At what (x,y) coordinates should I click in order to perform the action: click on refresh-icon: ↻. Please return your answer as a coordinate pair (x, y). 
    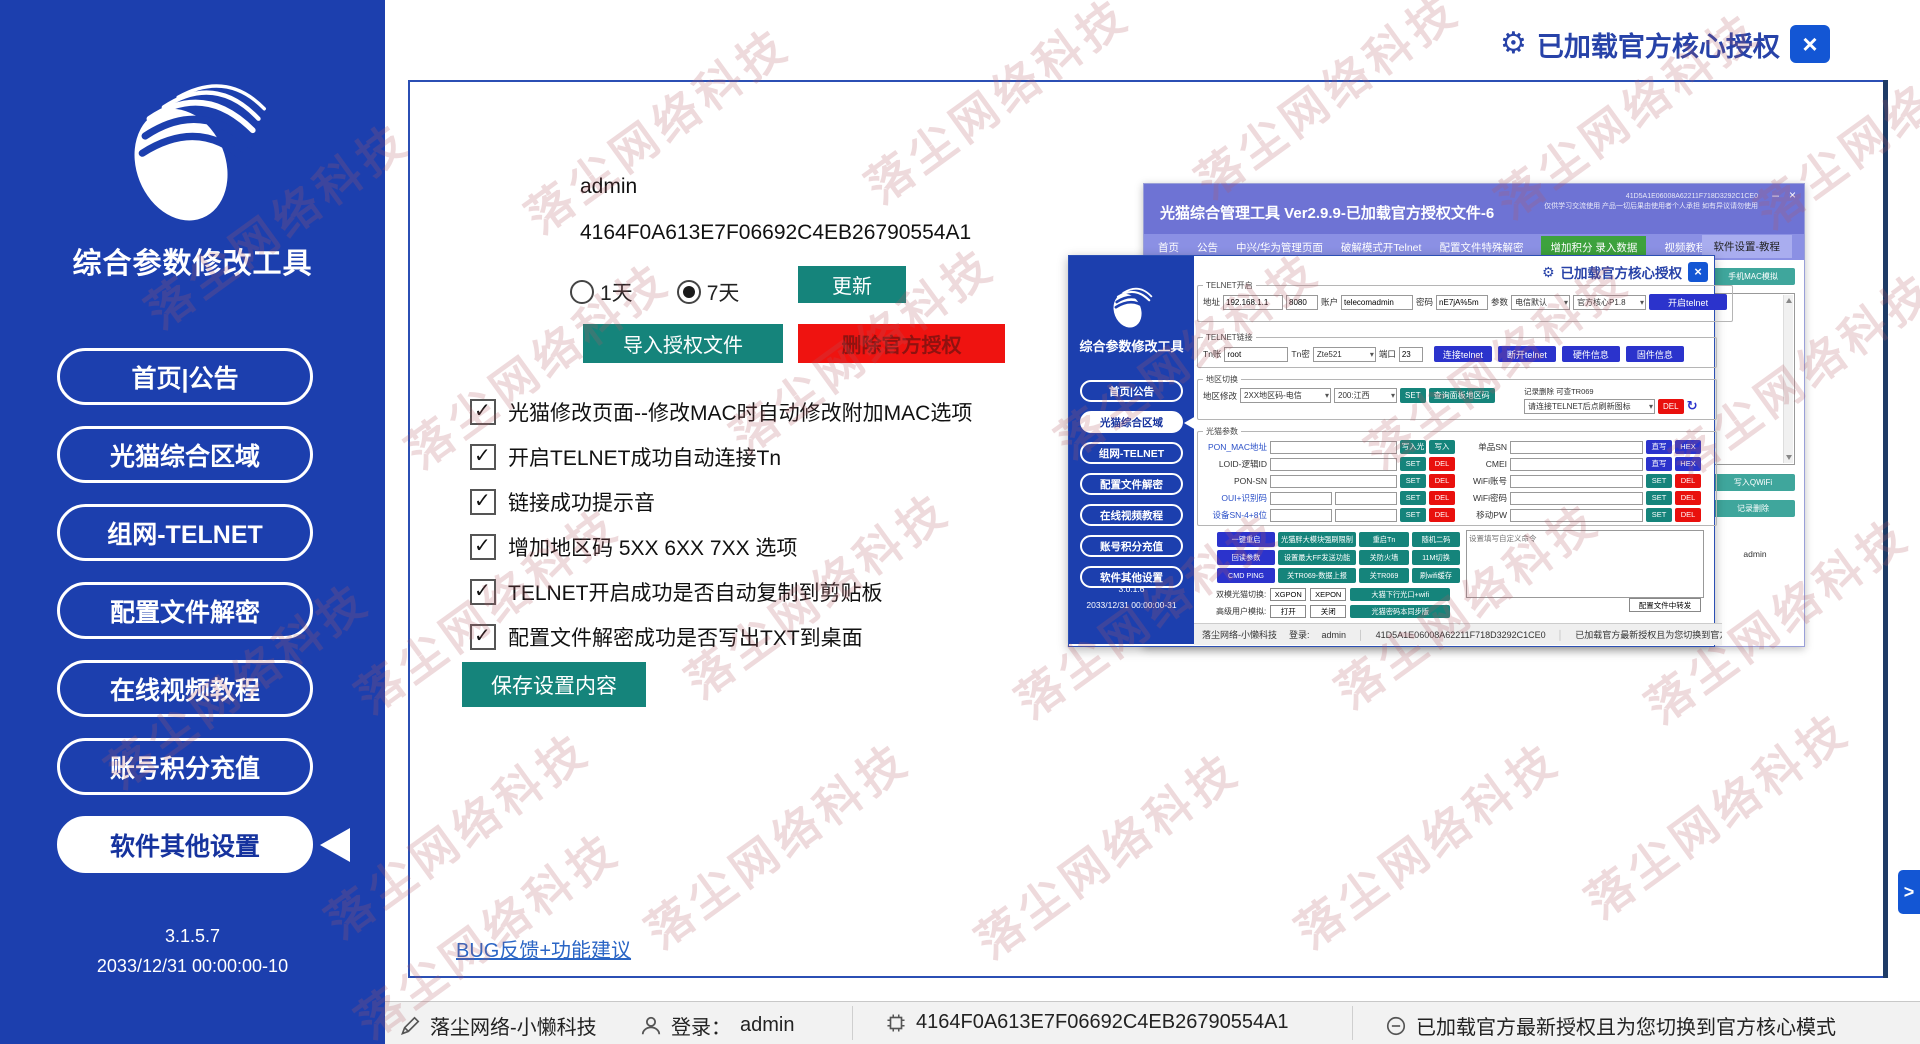
    Looking at the image, I should click on (1692, 406).